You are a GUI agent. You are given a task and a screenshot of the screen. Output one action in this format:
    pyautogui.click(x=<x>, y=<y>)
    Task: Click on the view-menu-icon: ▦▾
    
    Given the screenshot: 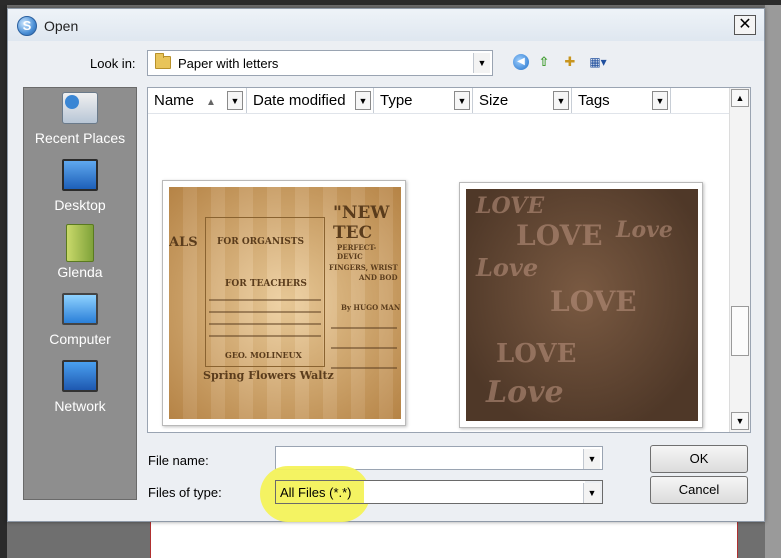 What is the action you would take?
    pyautogui.click(x=598, y=62)
    